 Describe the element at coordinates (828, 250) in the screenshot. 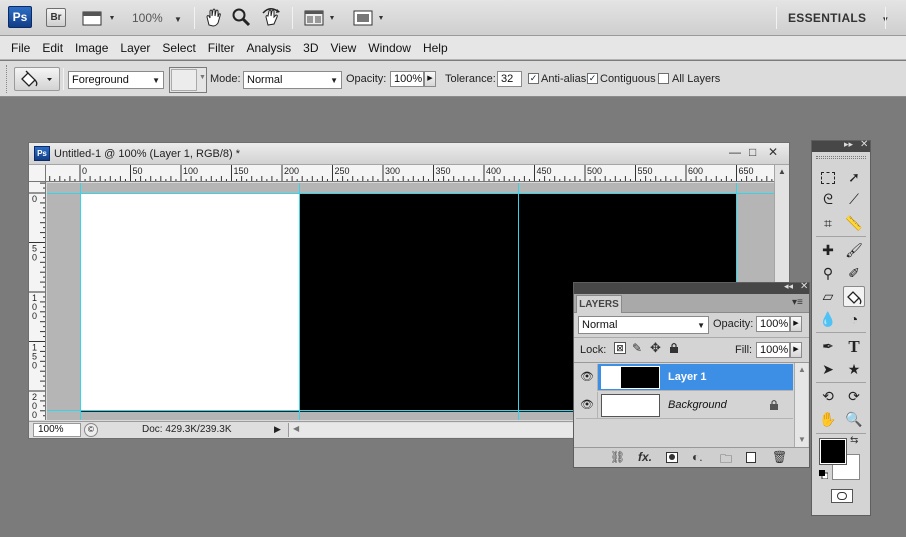

I see `healing-brush-tool: ✚` at that location.